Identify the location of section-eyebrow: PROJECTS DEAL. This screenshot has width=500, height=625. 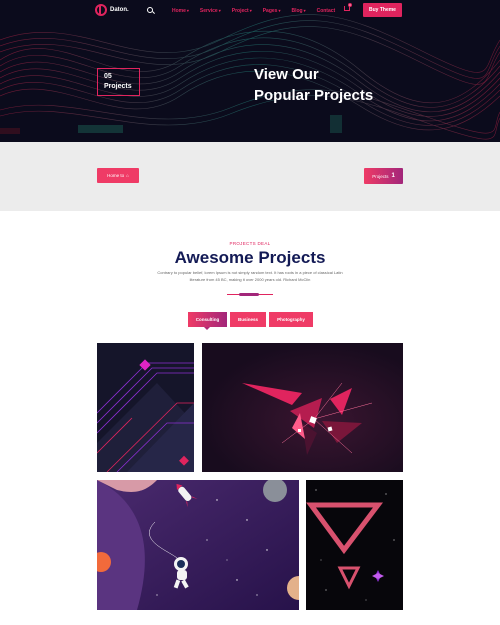
(250, 243).